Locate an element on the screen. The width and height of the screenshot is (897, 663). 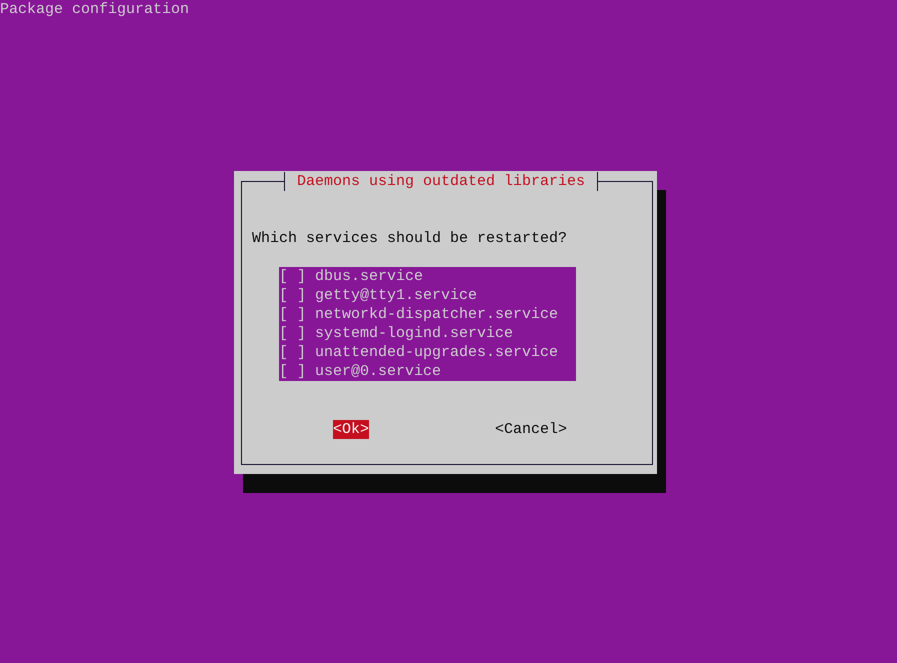
service-item: unattended-upgrades.service is located at coordinates (436, 352).